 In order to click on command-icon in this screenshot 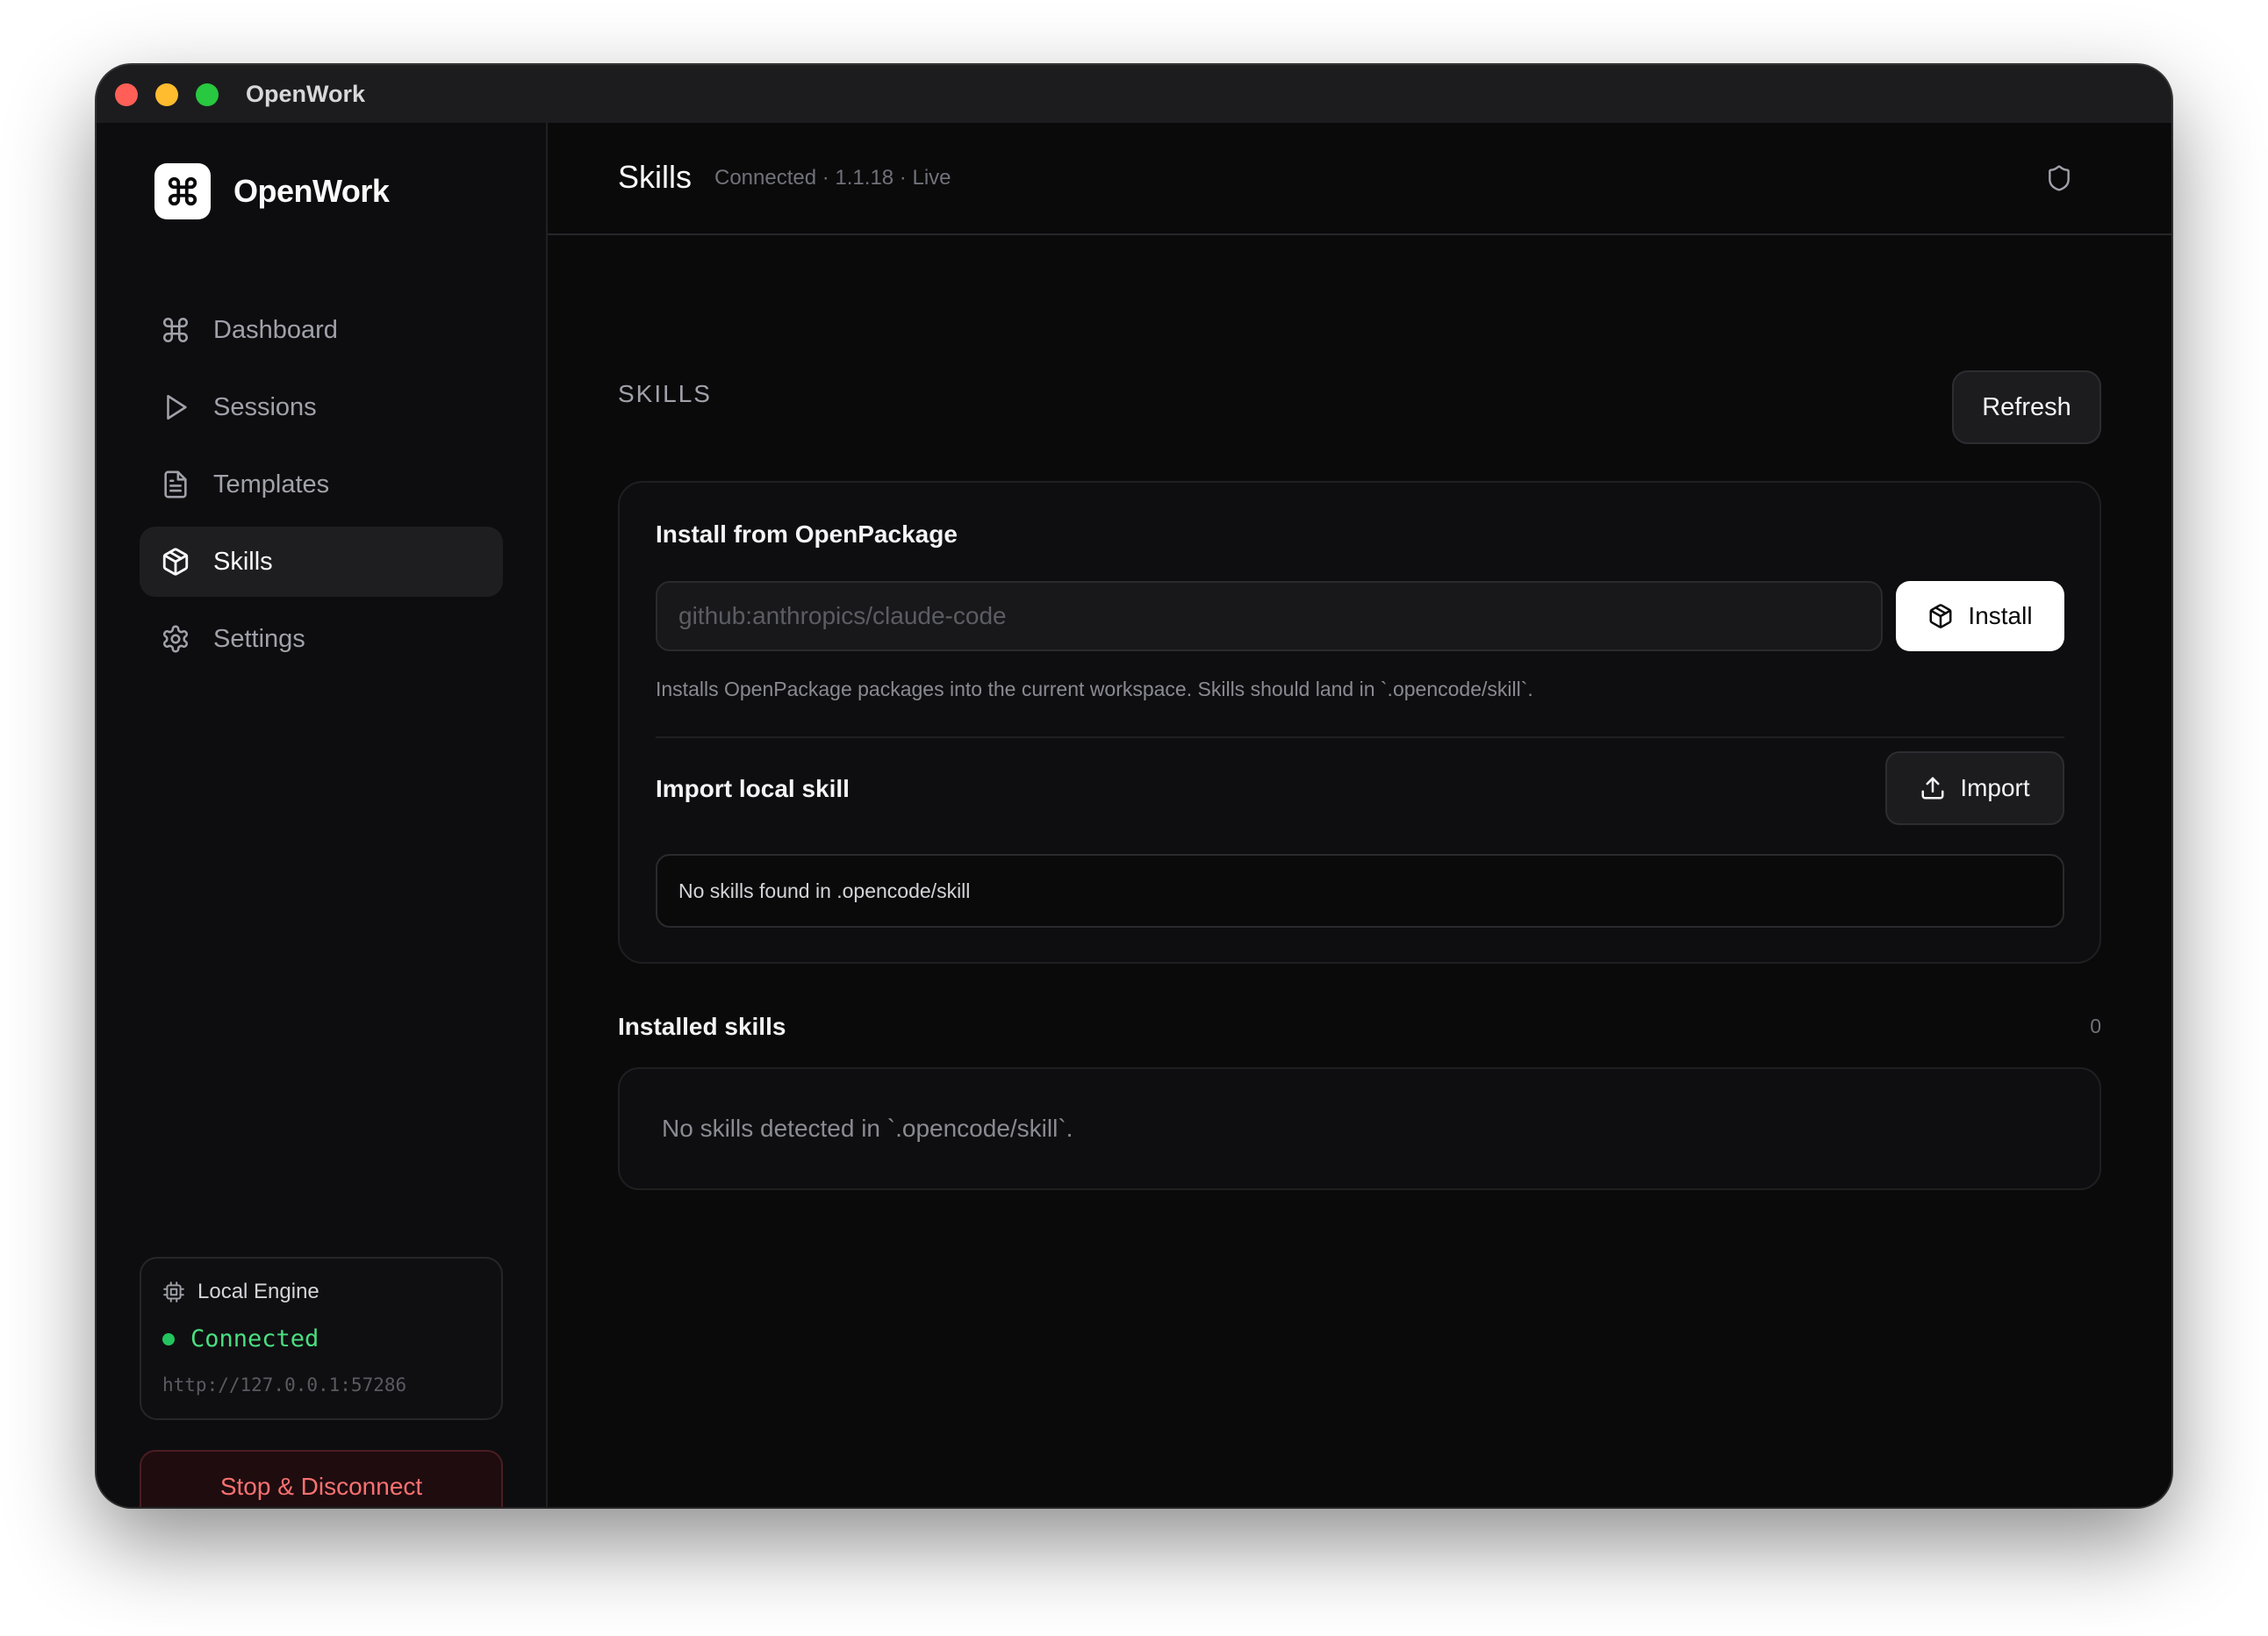, I will do `click(176, 330)`.